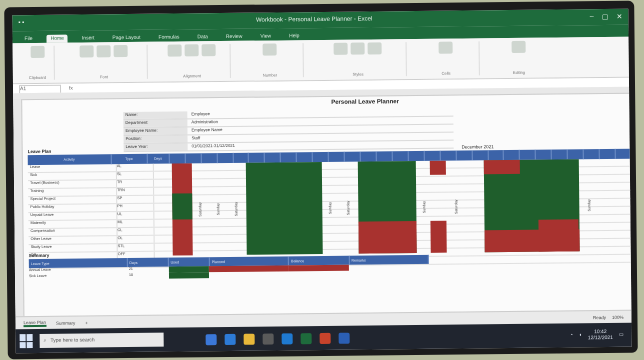 This screenshot has width=644, height=360. What do you see at coordinates (28, 39) in the screenshot?
I see `tab-file: File` at bounding box center [28, 39].